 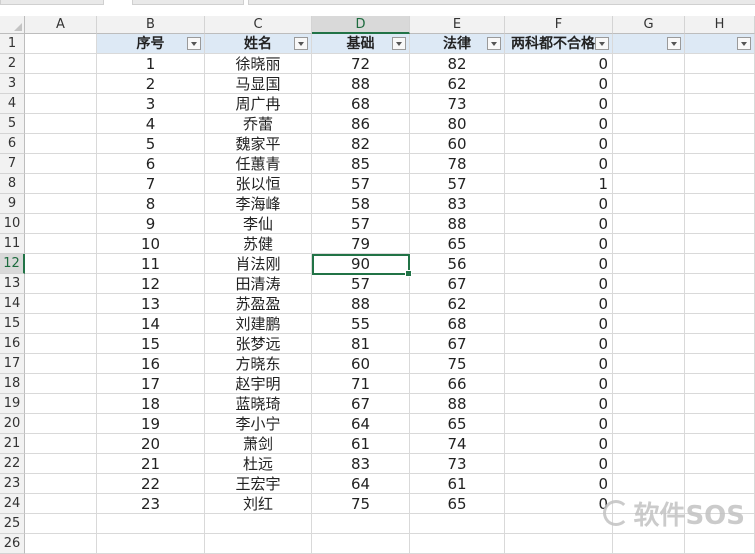 What do you see at coordinates (151, 124) in the screenshot?
I see `cell-b5: 4` at bounding box center [151, 124].